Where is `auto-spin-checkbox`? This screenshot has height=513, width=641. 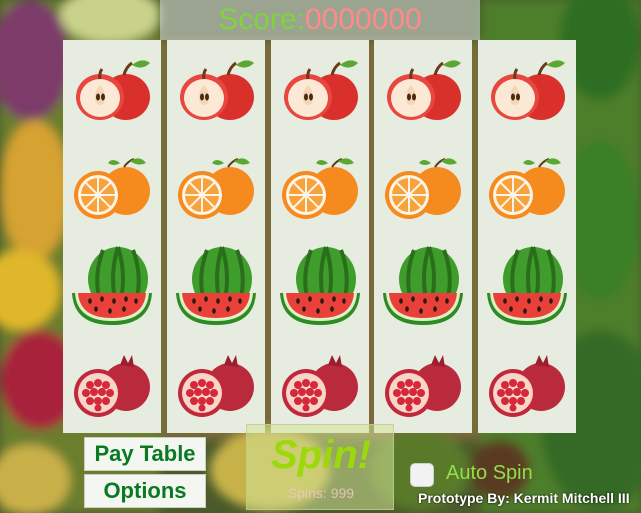 auto-spin-checkbox is located at coordinates (422, 475).